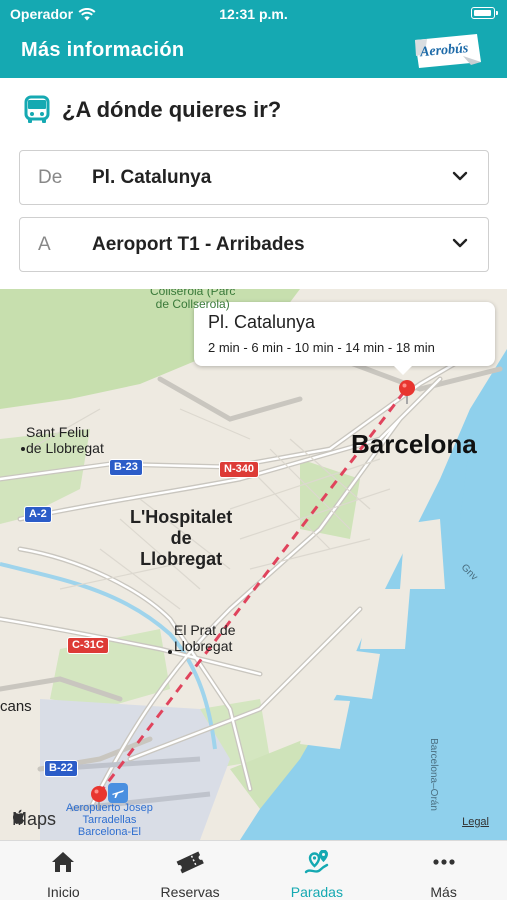 This screenshot has width=507, height=900. I want to click on destination-heading: ¿A dónde quieres ir?, so click(151, 110).